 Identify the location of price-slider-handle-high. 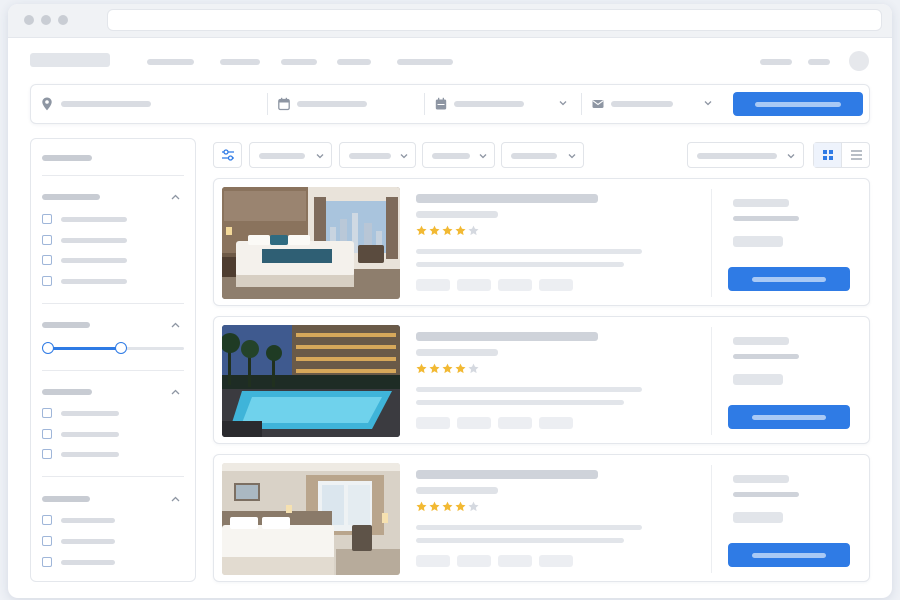
(121, 348).